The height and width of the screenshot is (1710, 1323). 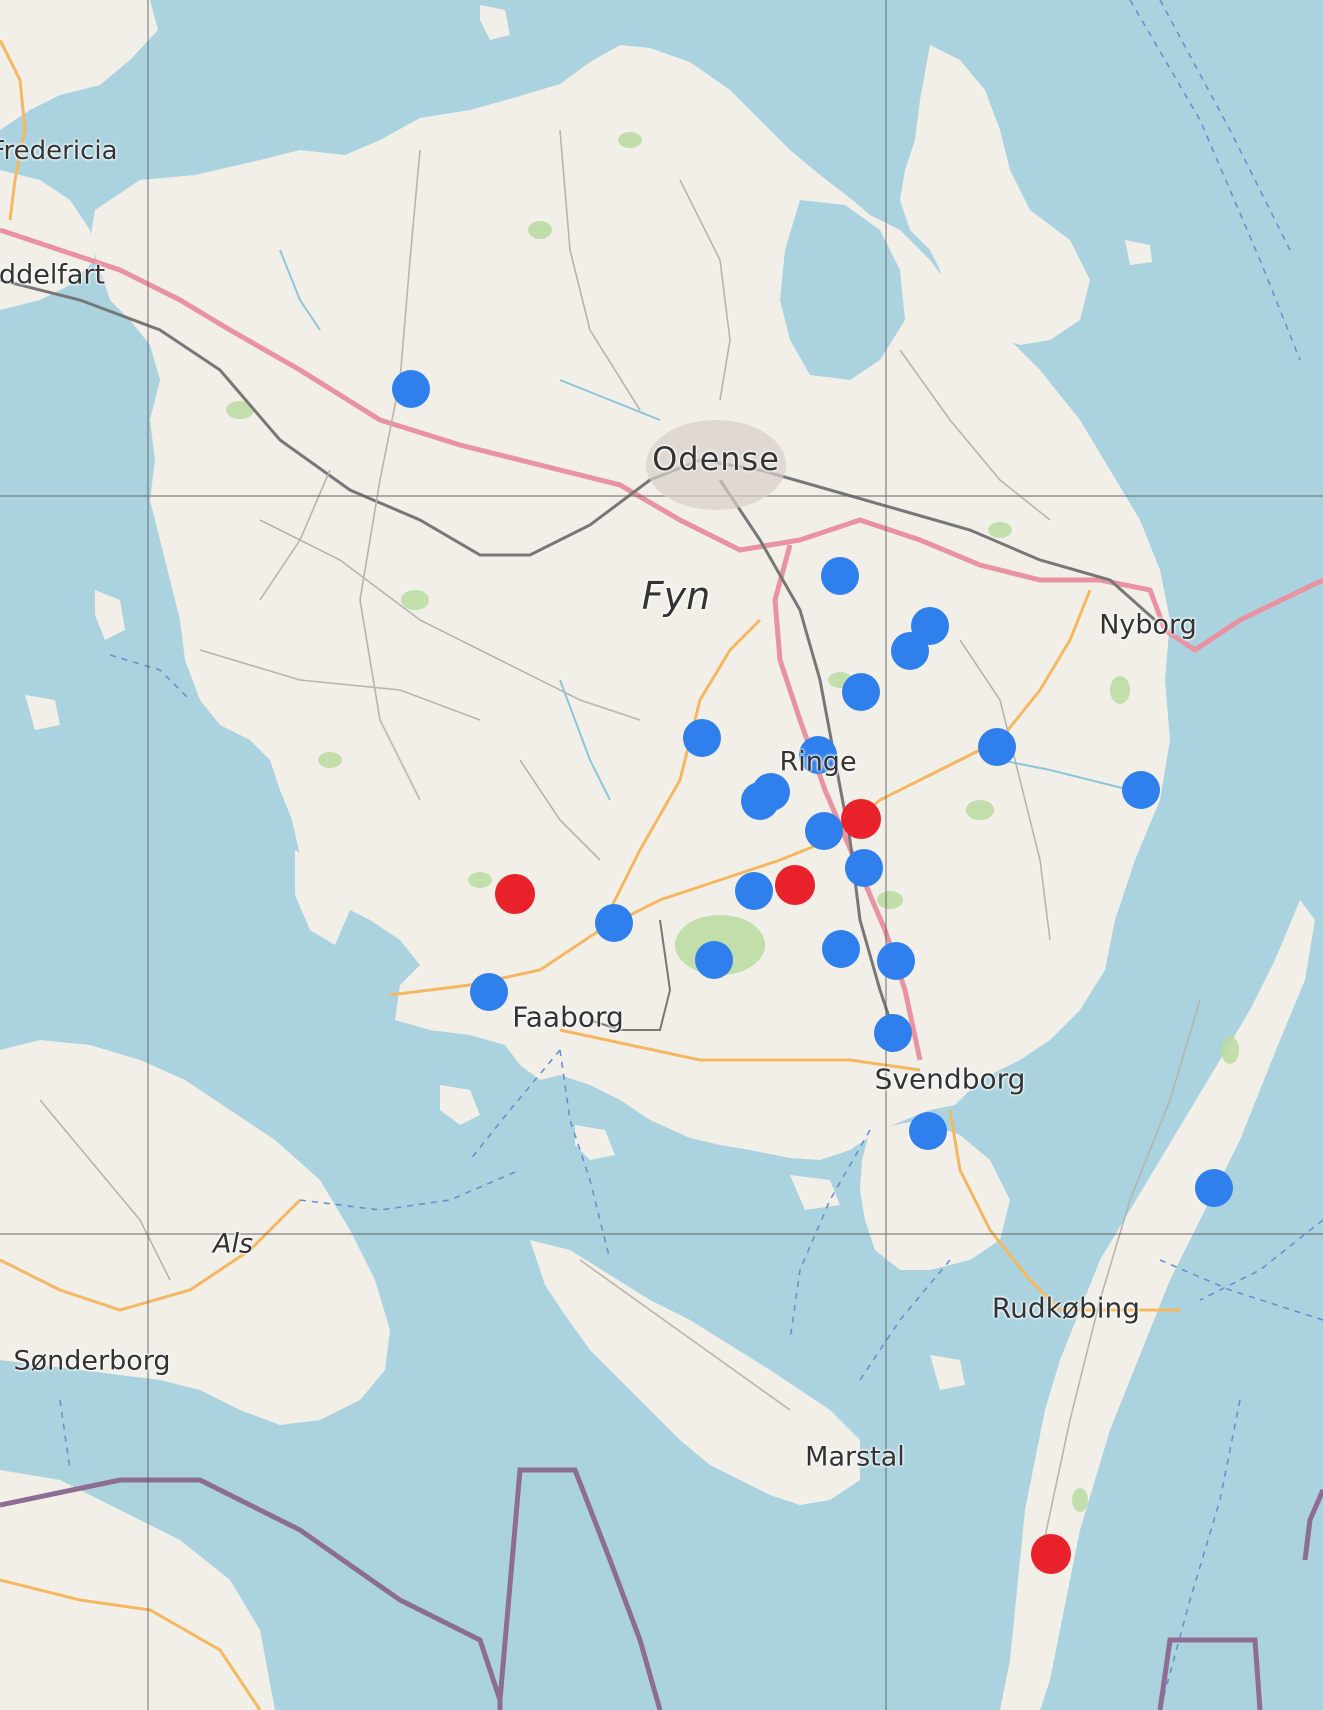 I want to click on label-fredericia: Fredericia, so click(x=59, y=151).